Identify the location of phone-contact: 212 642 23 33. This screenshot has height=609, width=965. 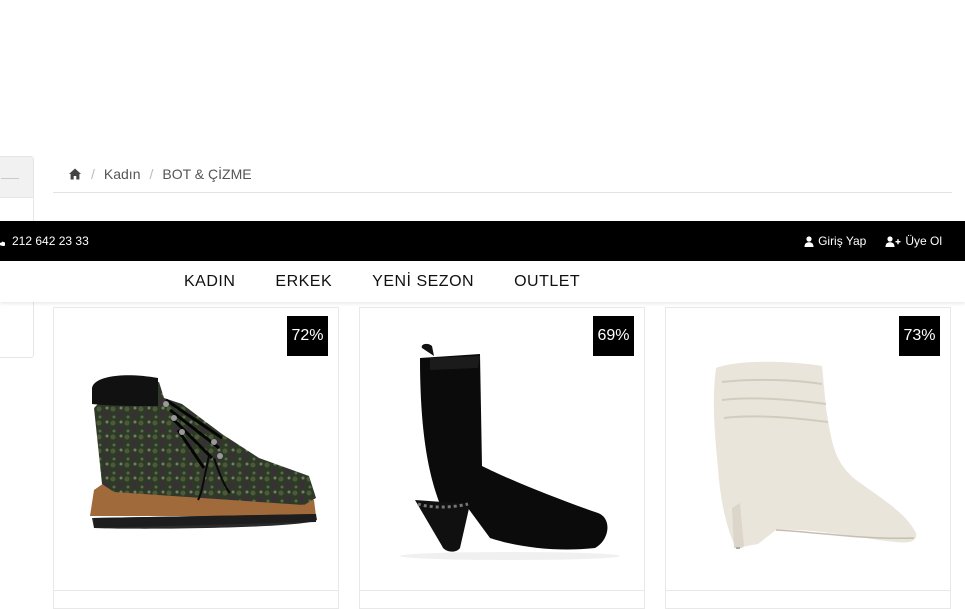
(44, 241).